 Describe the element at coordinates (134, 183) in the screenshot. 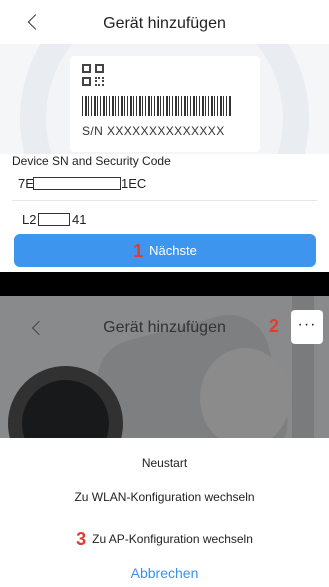

I see `serial-suffix: 1EC` at that location.